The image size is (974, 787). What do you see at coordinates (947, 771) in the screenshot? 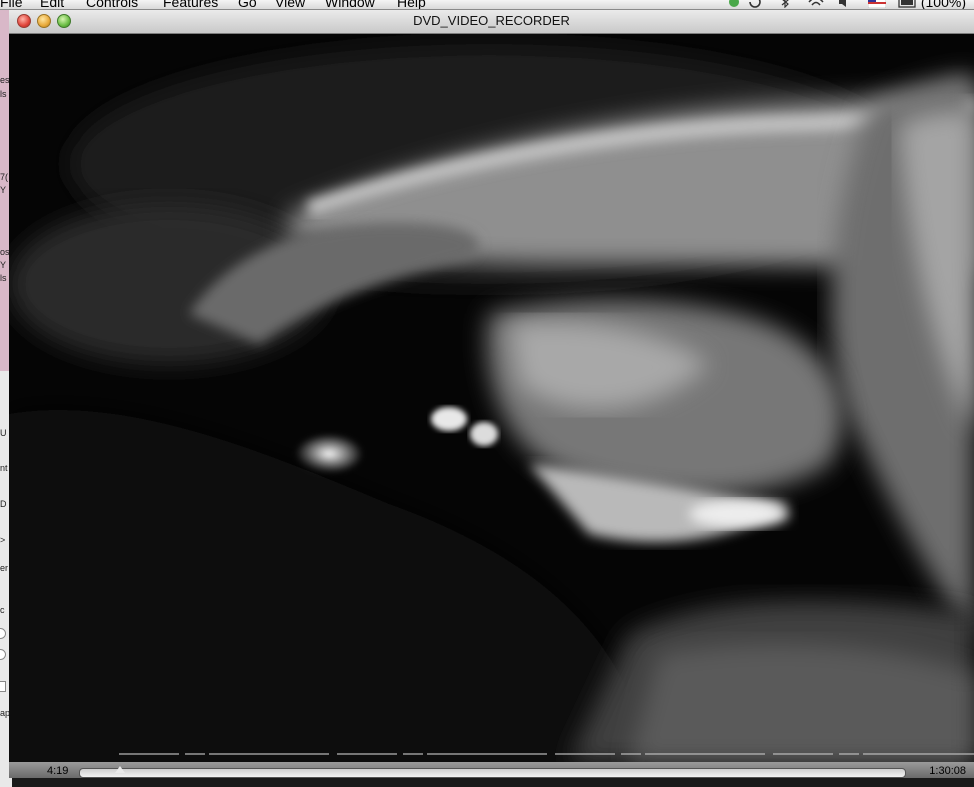
I see `total-time: 1:30:08` at bounding box center [947, 771].